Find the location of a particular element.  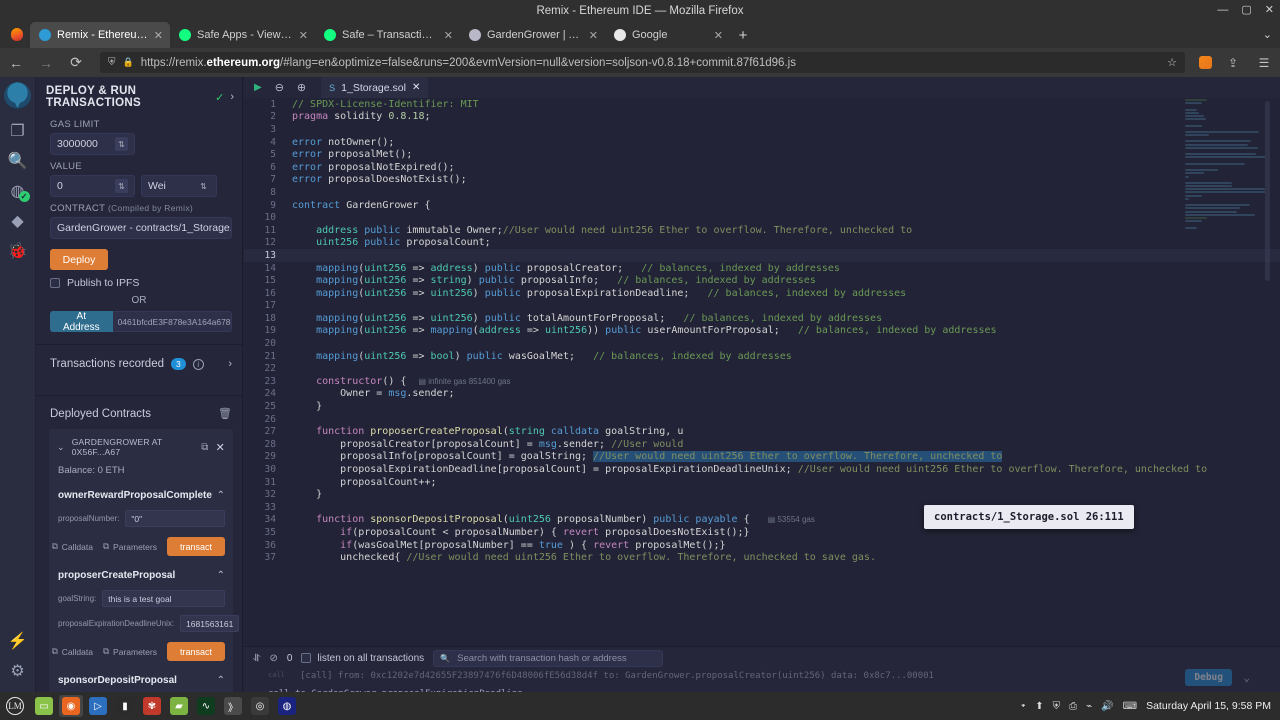

gas-limit-stepper-icon: ⇅ is located at coordinates (121, 144).